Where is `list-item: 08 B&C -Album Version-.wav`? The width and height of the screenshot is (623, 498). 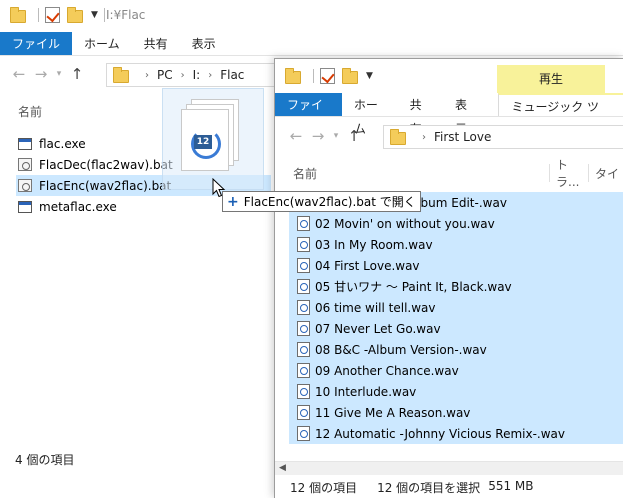 list-item: 08 B&C -Album Version-.wav is located at coordinates (456, 349).